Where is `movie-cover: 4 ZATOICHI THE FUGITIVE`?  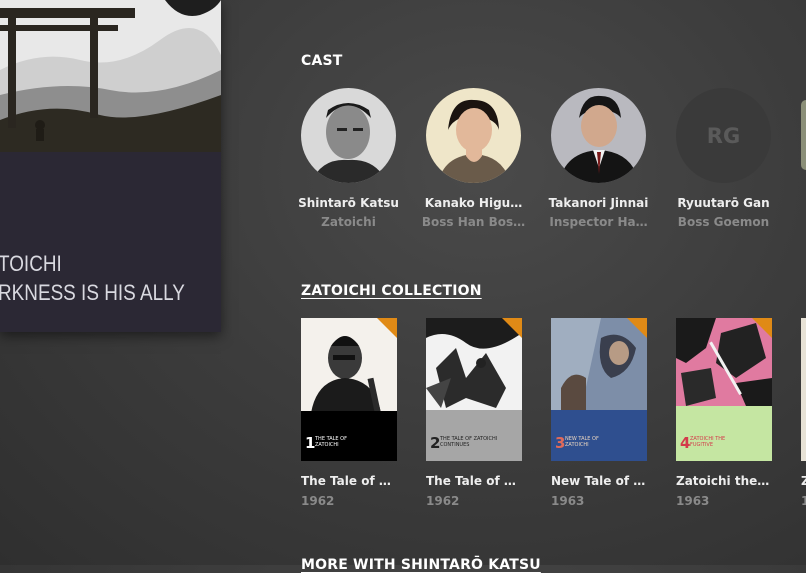 movie-cover: 4 ZATOICHI THE FUGITIVE is located at coordinates (724, 389).